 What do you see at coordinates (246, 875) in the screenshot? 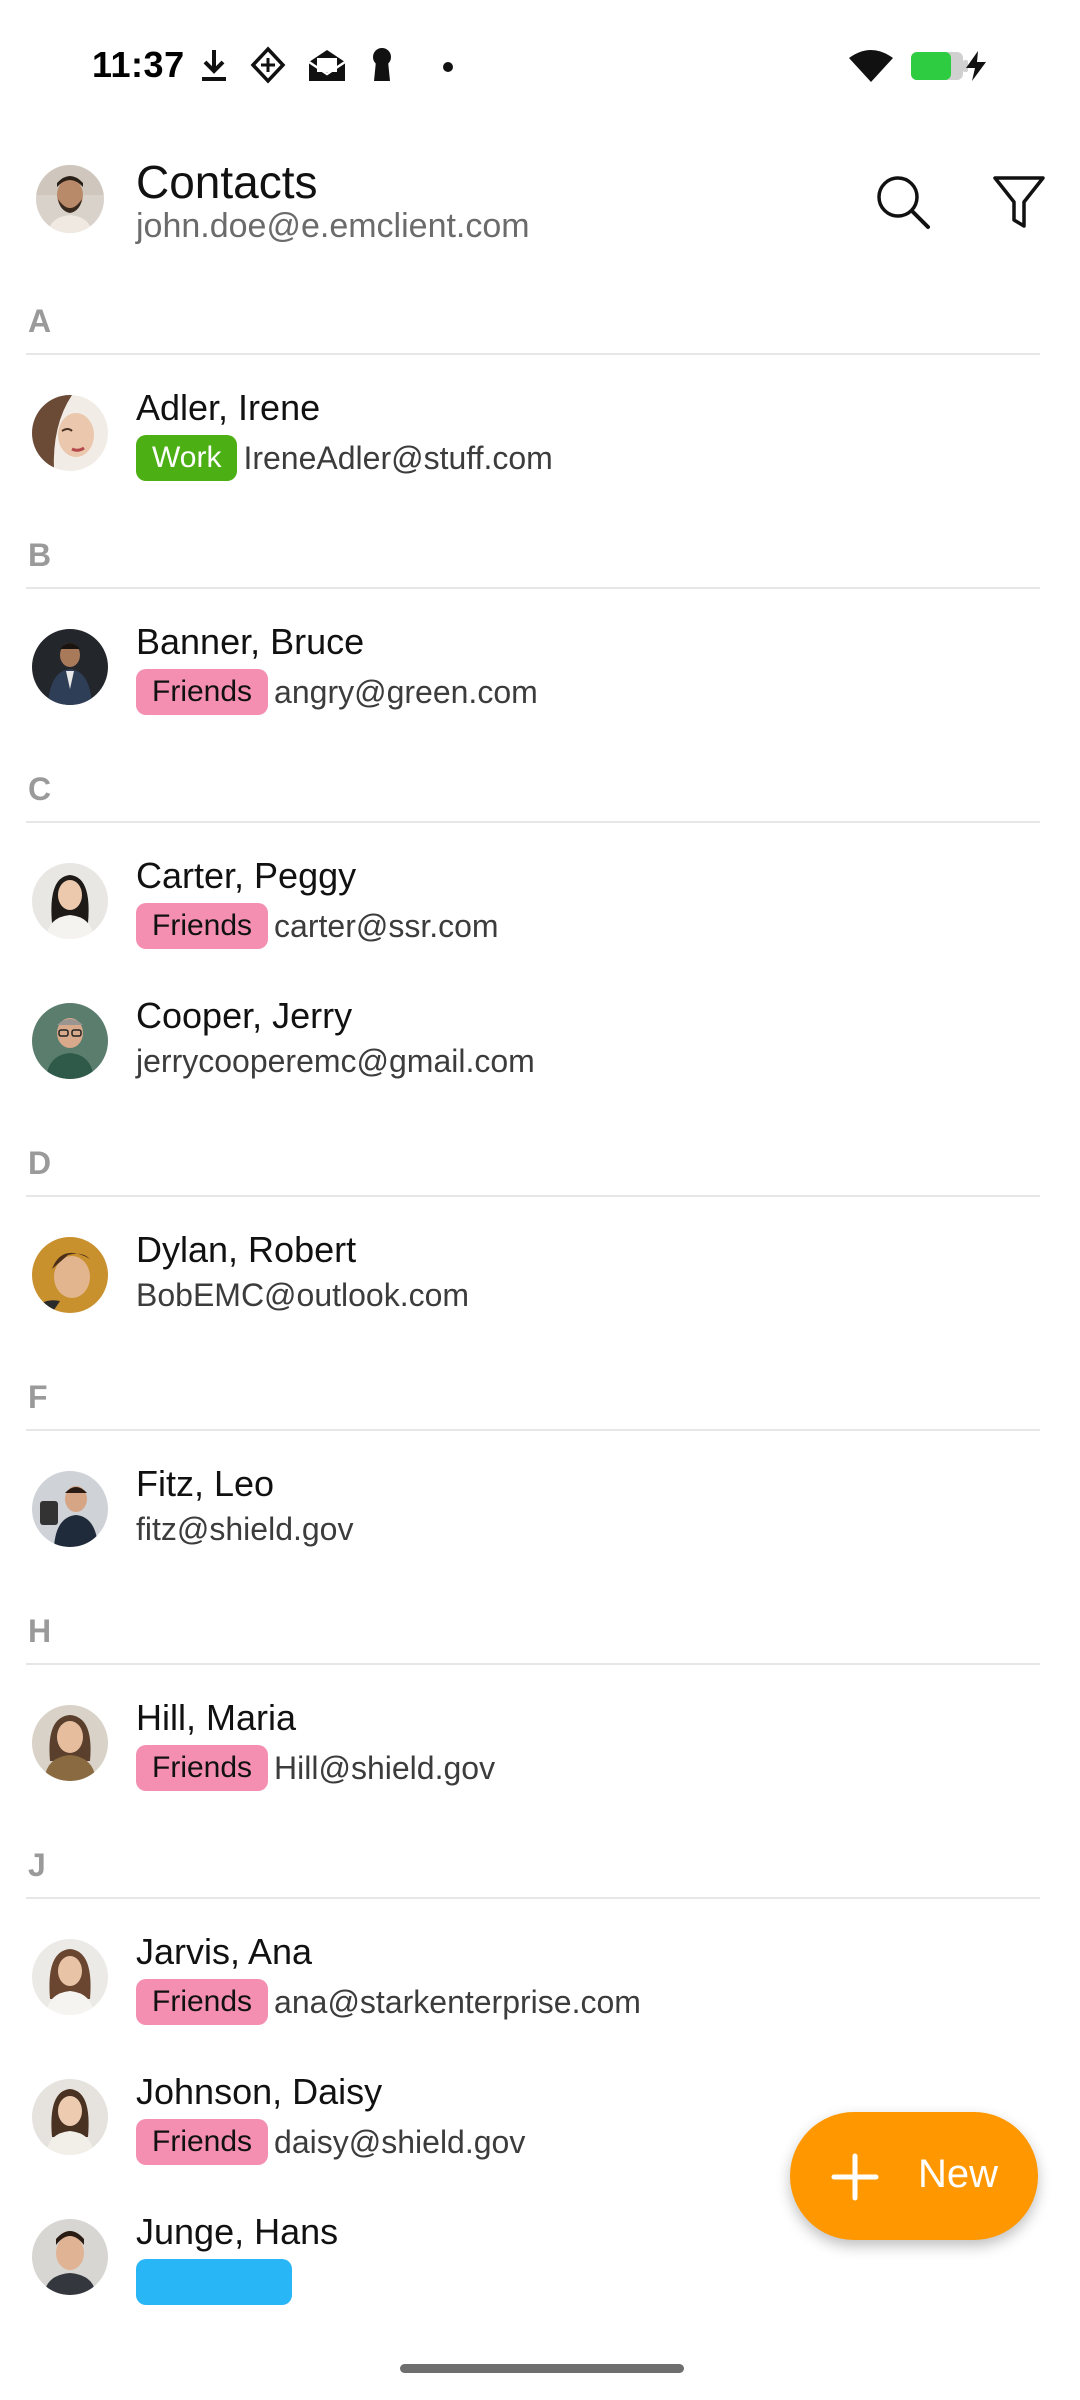
I see `contact-name: Carter, Peggy` at bounding box center [246, 875].